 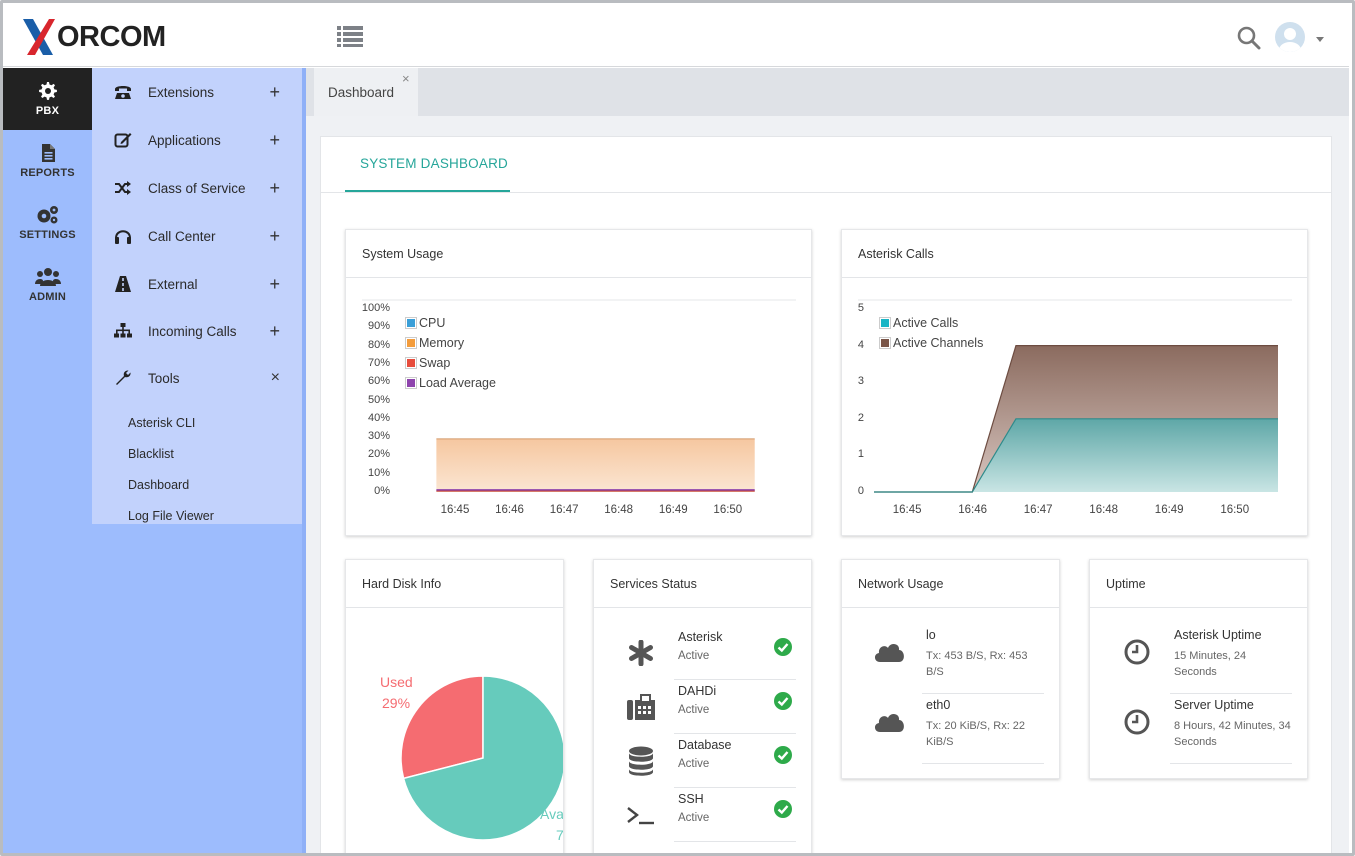 What do you see at coordinates (783, 701) in the screenshot?
I see `check-circle-icon` at bounding box center [783, 701].